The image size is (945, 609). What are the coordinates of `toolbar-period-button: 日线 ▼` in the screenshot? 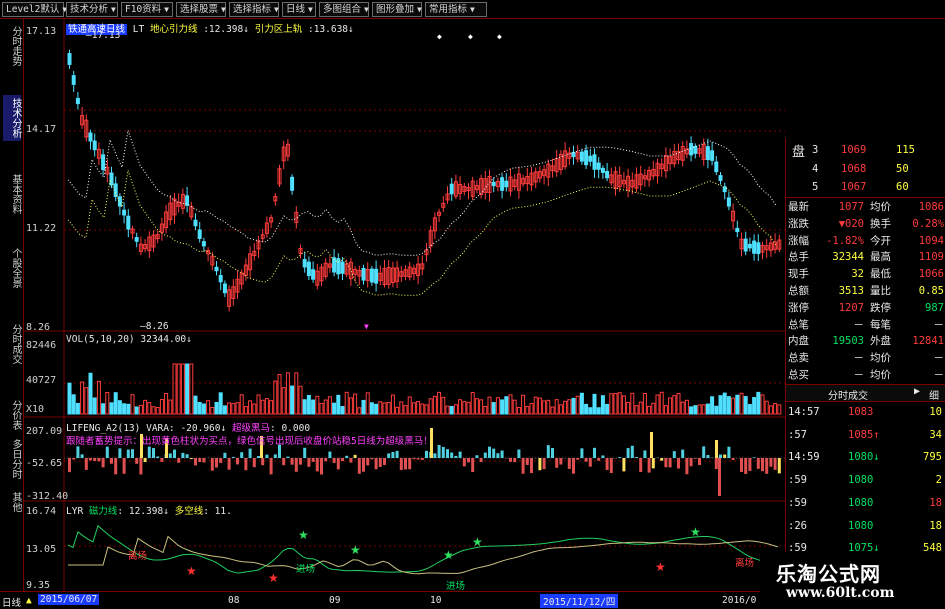 It's located at (299, 9).